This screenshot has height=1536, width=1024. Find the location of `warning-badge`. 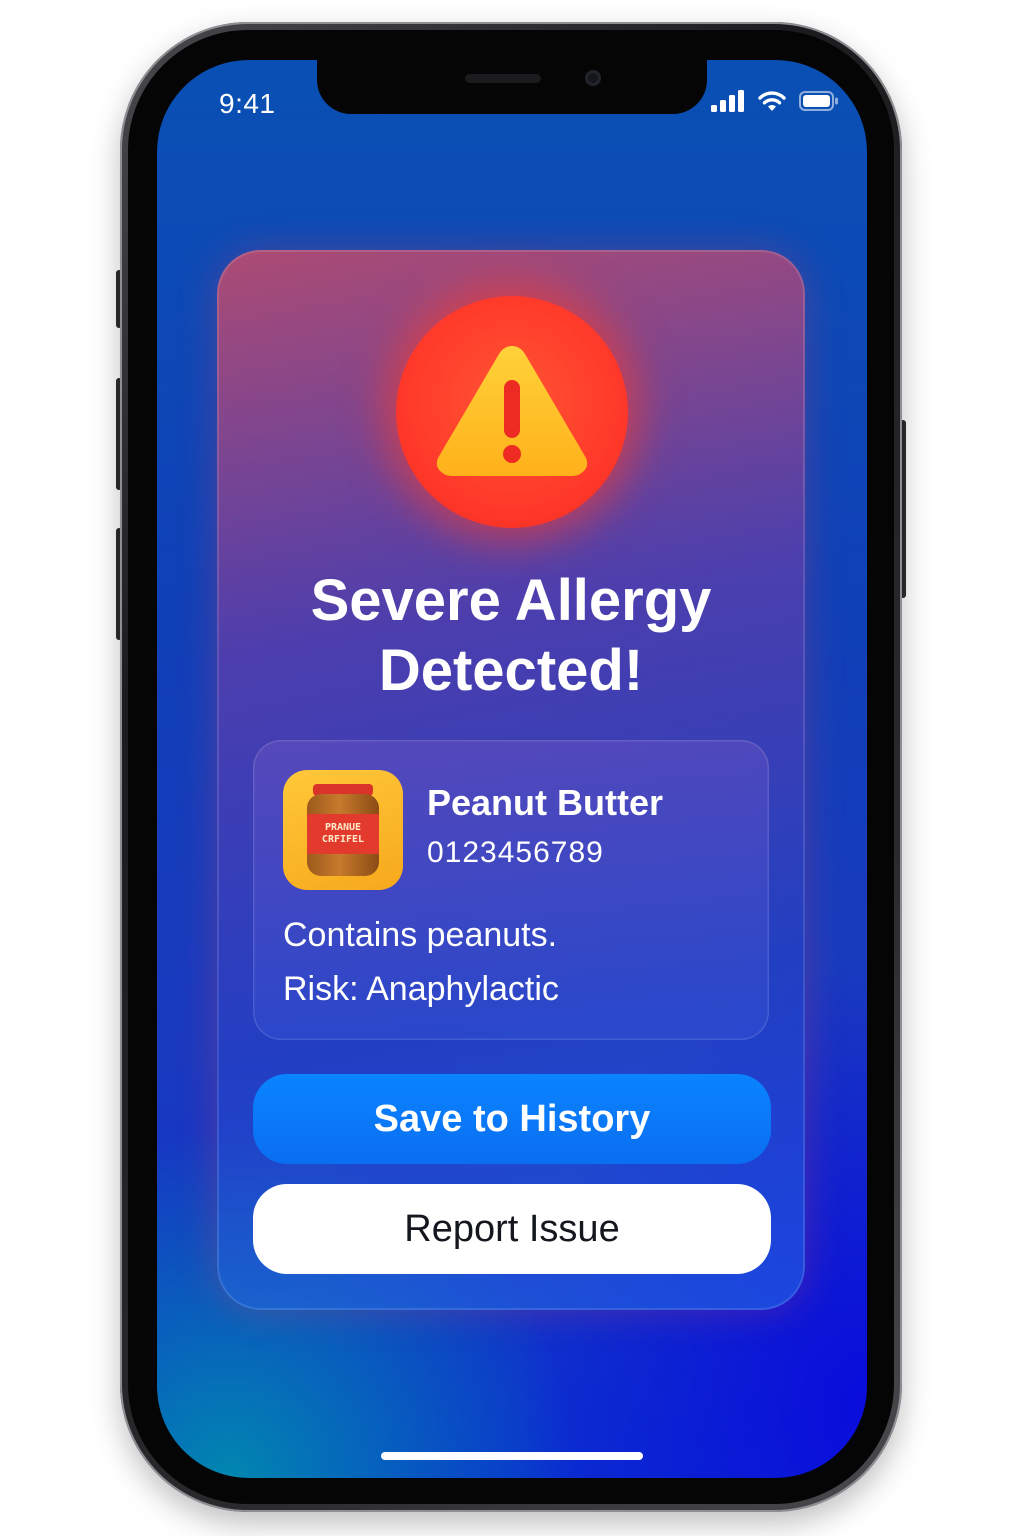

warning-badge is located at coordinates (512, 412).